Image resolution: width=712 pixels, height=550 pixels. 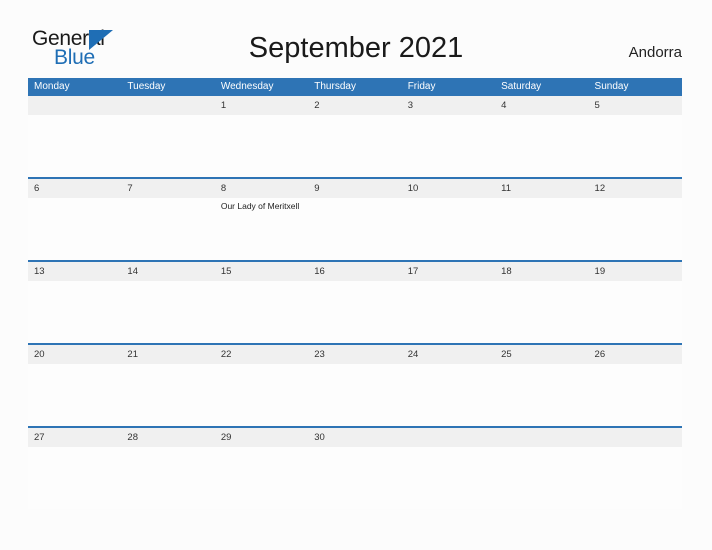 What do you see at coordinates (261, 136) in the screenshot?
I see `day-cell: 1` at bounding box center [261, 136].